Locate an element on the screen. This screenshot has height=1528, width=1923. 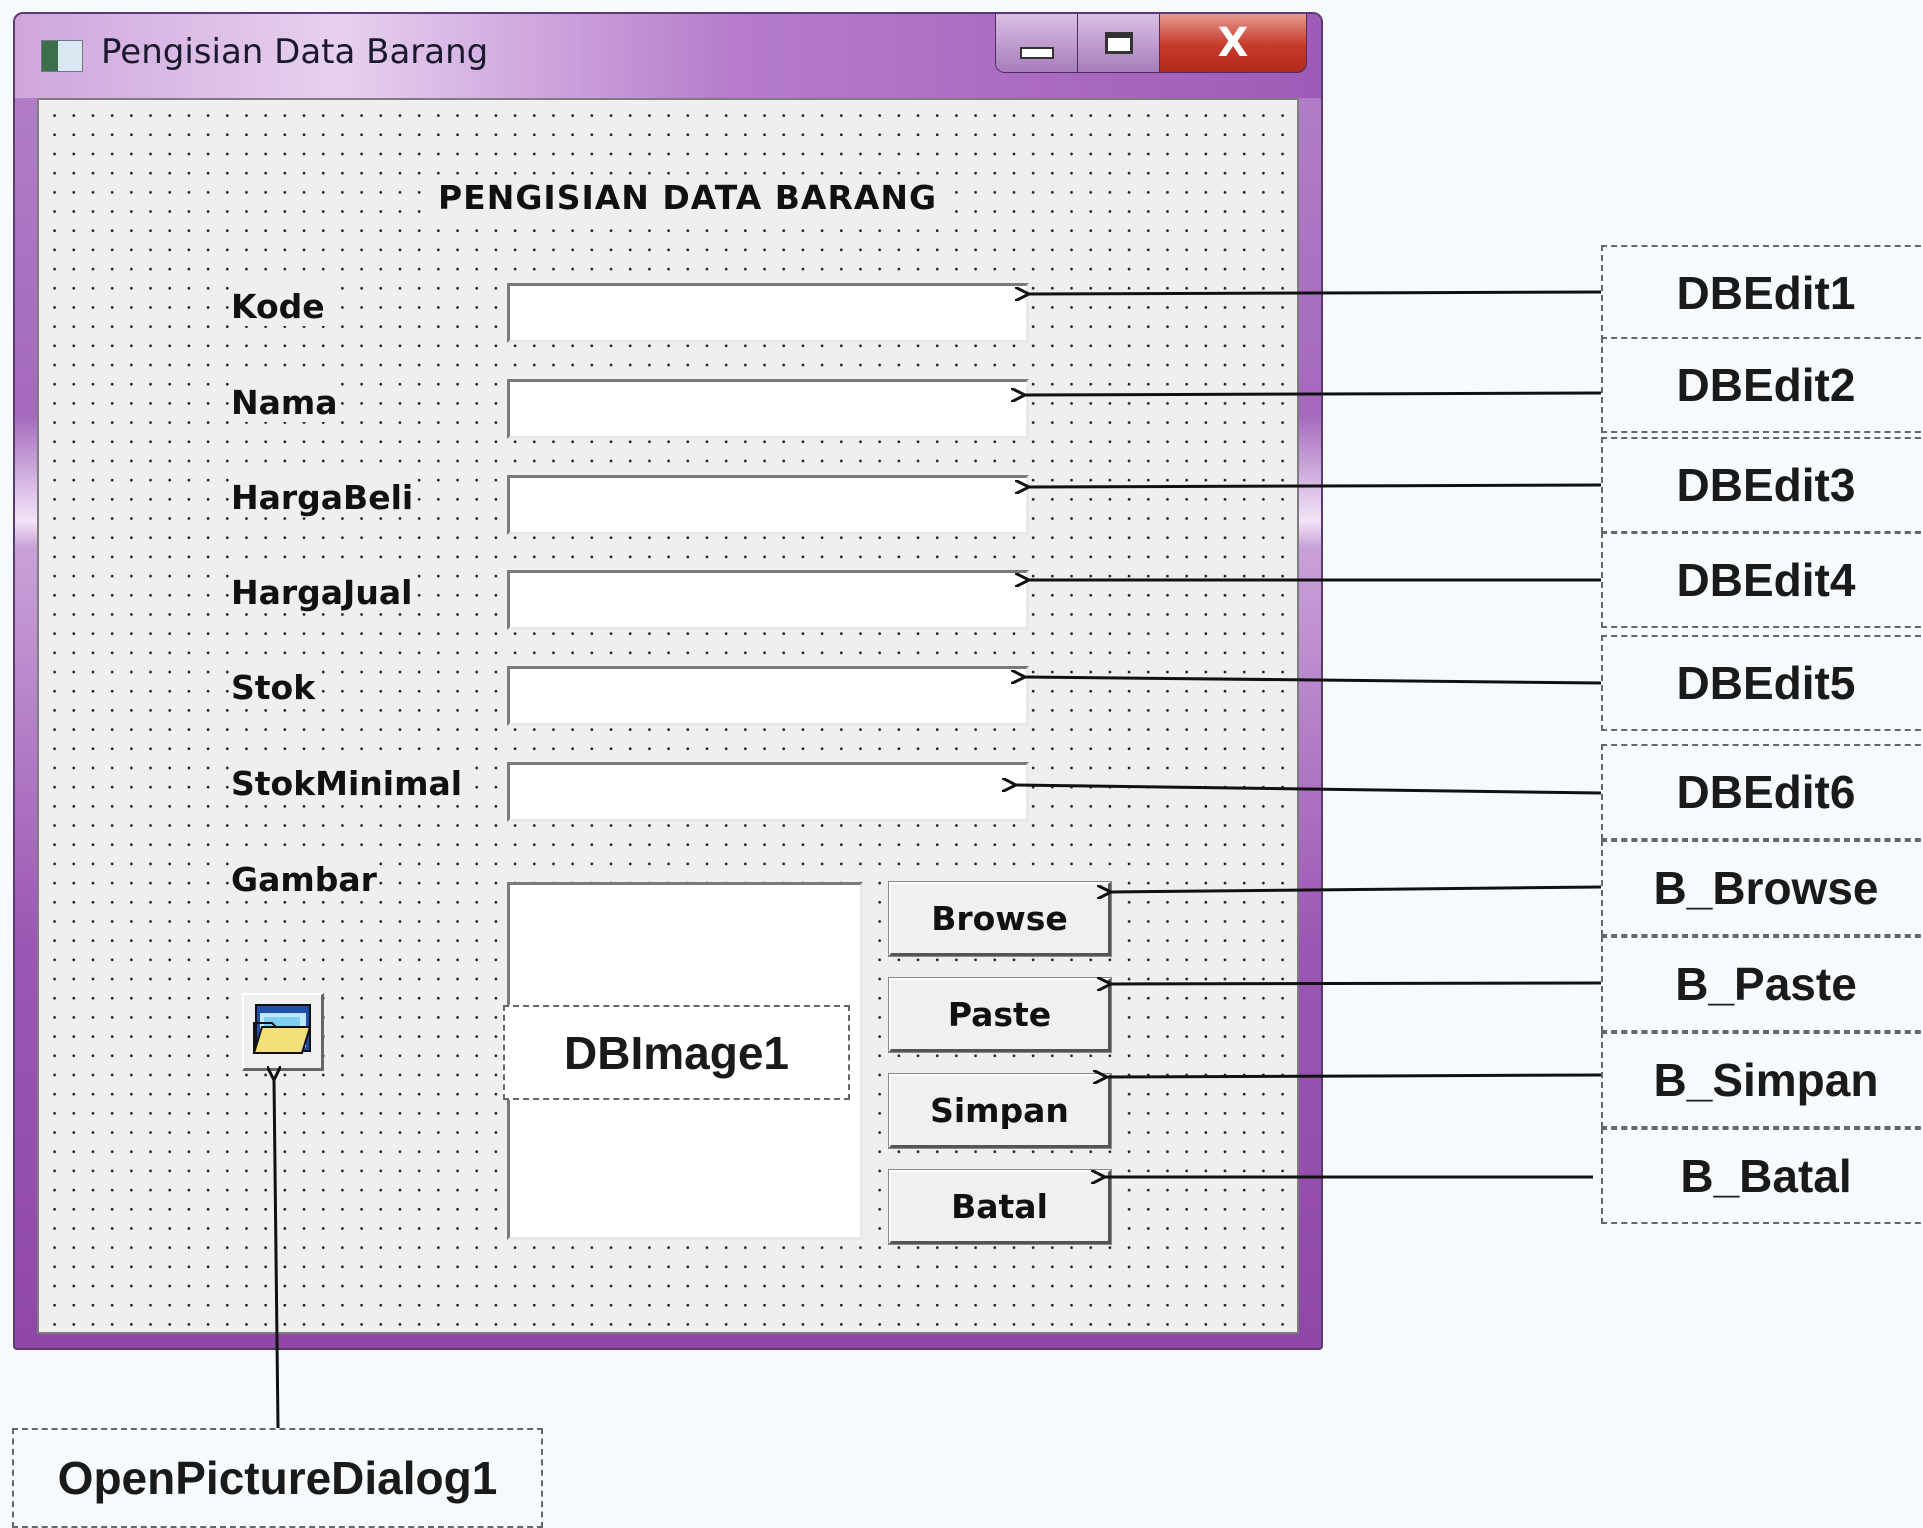
dbedit1-kode-field is located at coordinates (768, 313).